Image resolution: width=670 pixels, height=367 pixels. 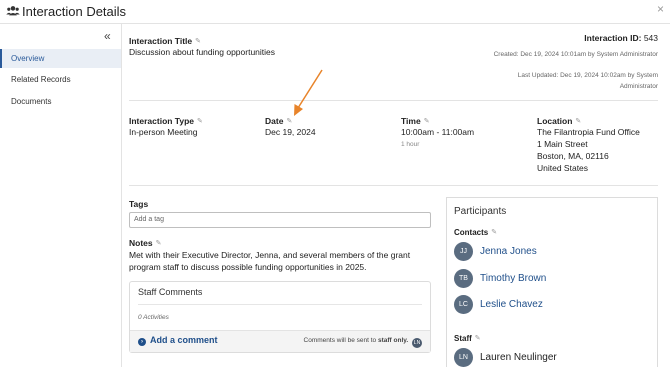 I want to click on duration-value: 1 hour, so click(x=410, y=144).